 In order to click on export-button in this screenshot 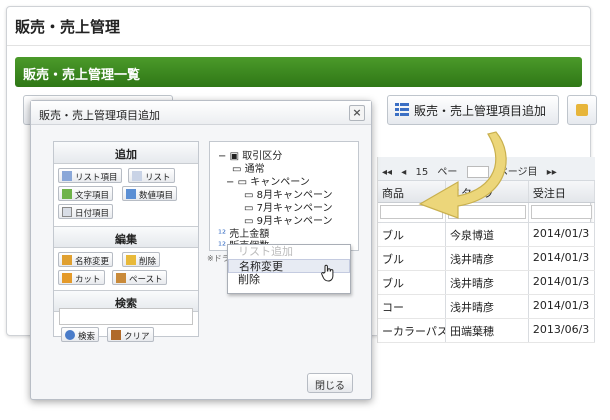, I will do `click(582, 110)`.